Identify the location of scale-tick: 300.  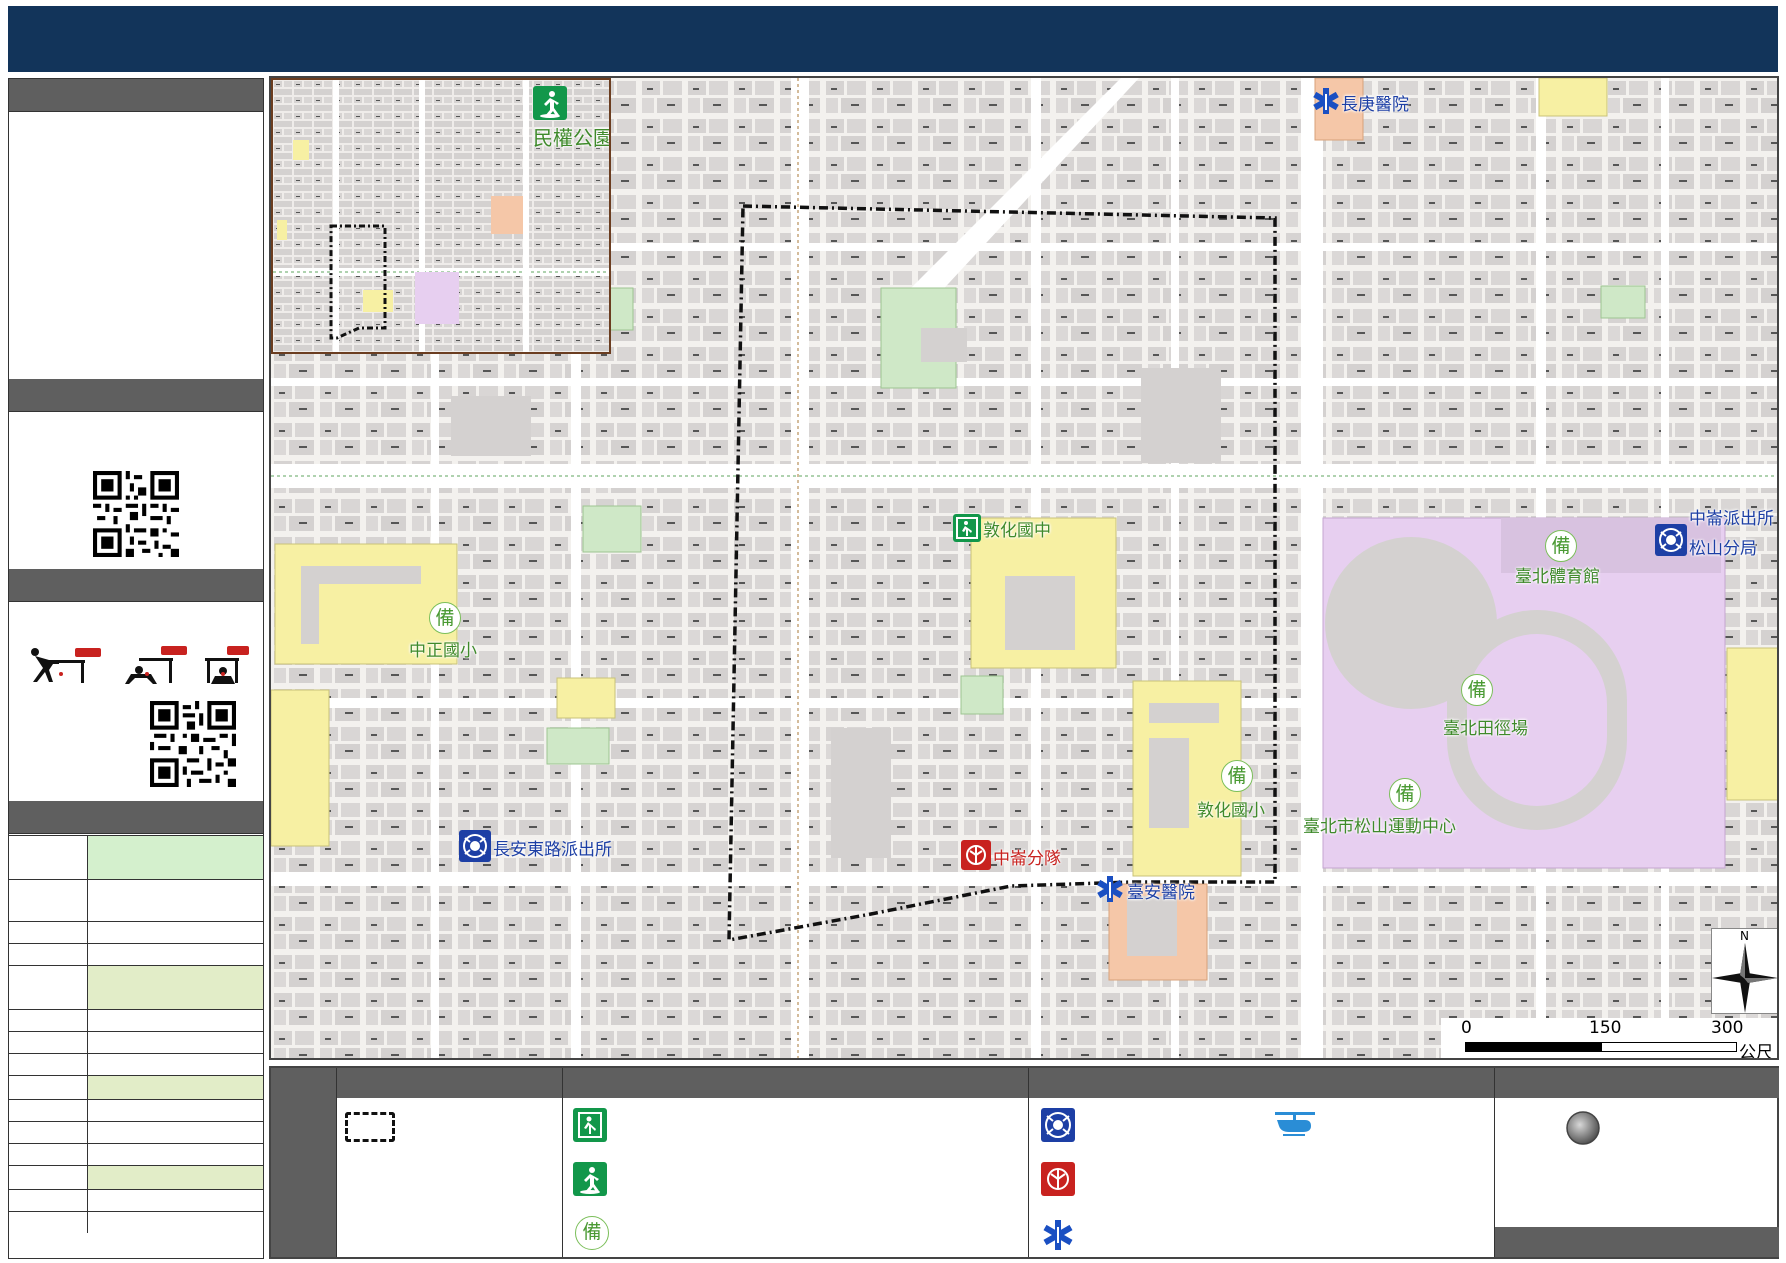
(1727, 1028).